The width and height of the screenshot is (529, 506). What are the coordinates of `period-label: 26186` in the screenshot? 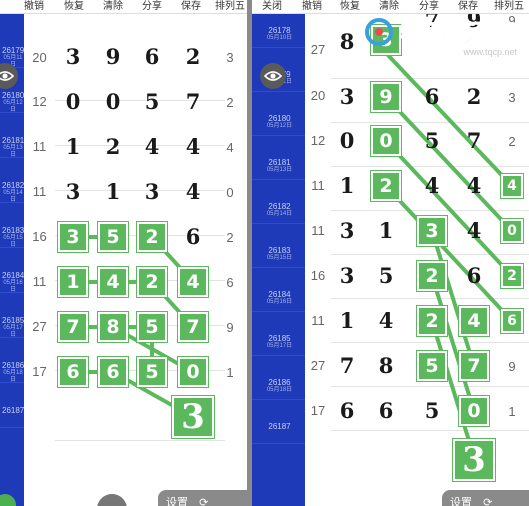 It's located at (13, 365).